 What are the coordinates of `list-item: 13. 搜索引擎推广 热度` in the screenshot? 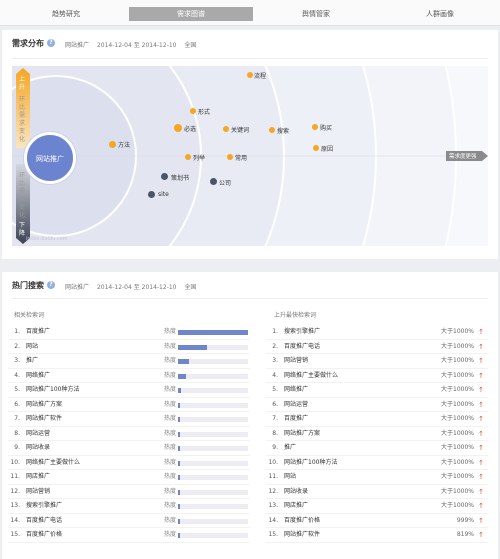 It's located at (129, 506).